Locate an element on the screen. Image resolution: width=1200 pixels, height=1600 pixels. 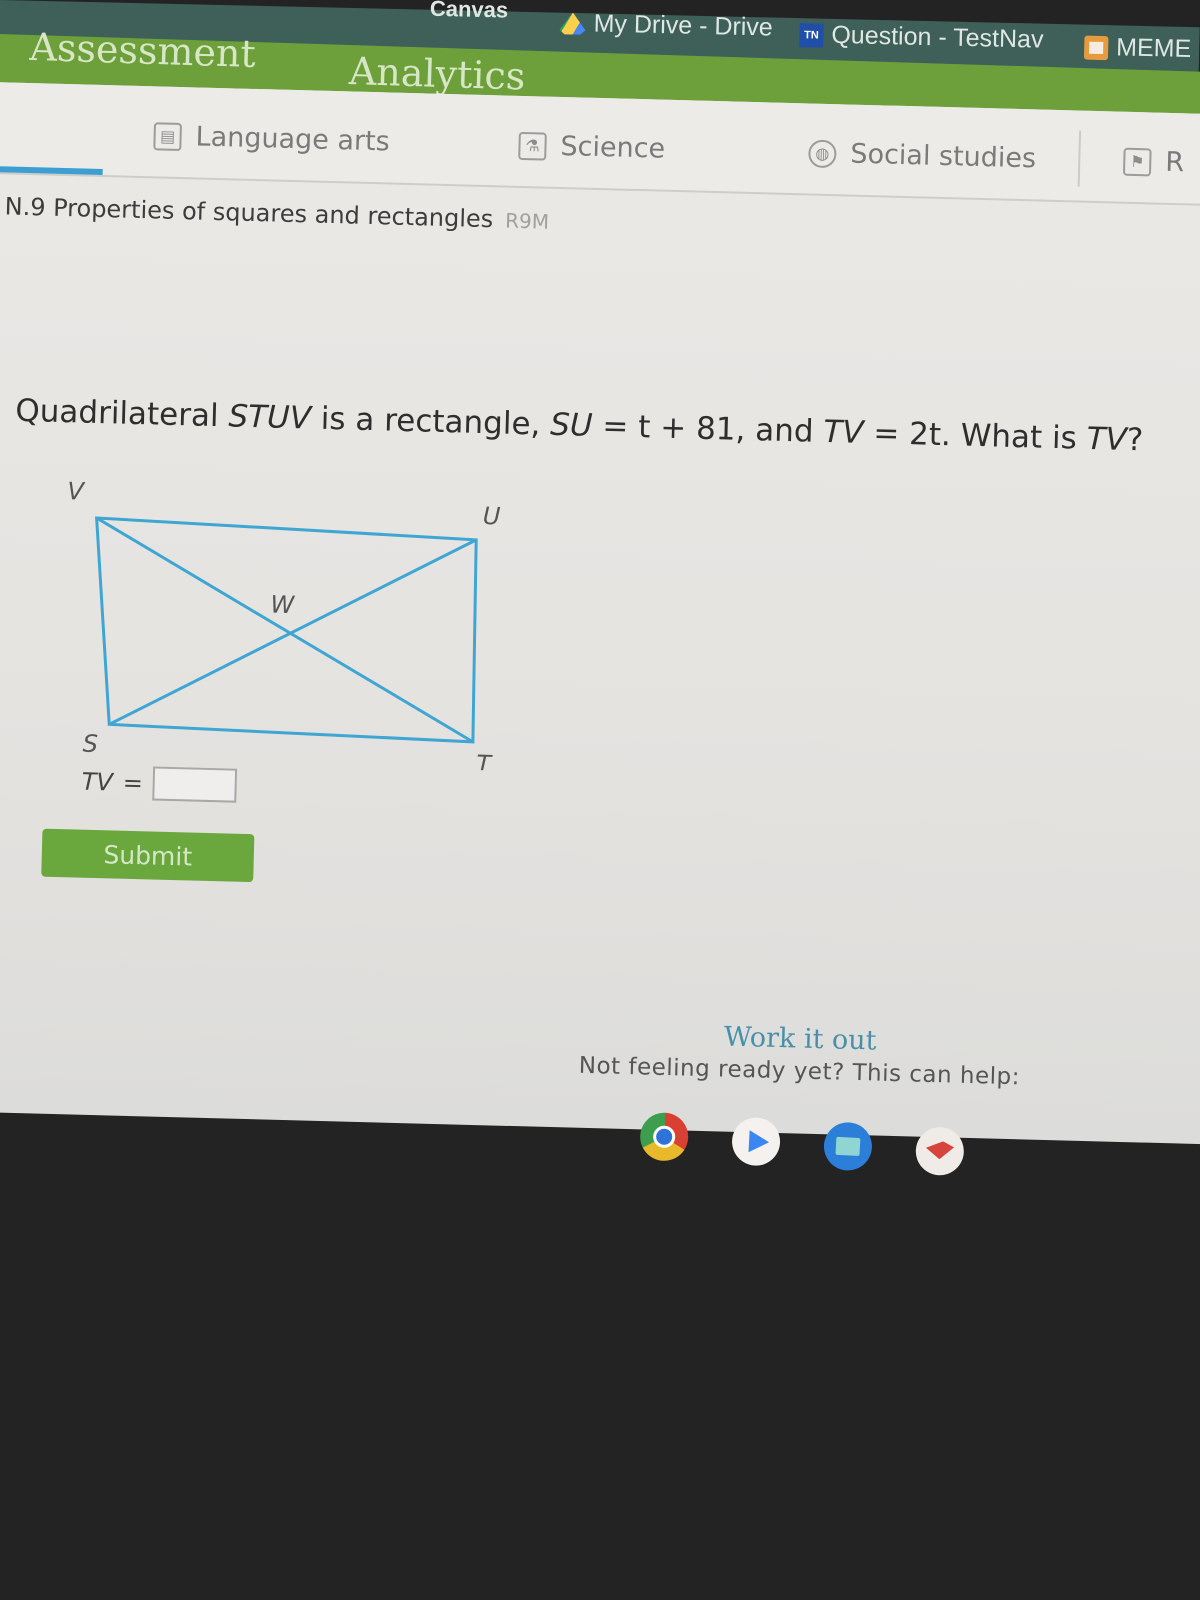
tab-social-studies: ◍ Social studies is located at coordinates (922, 155).